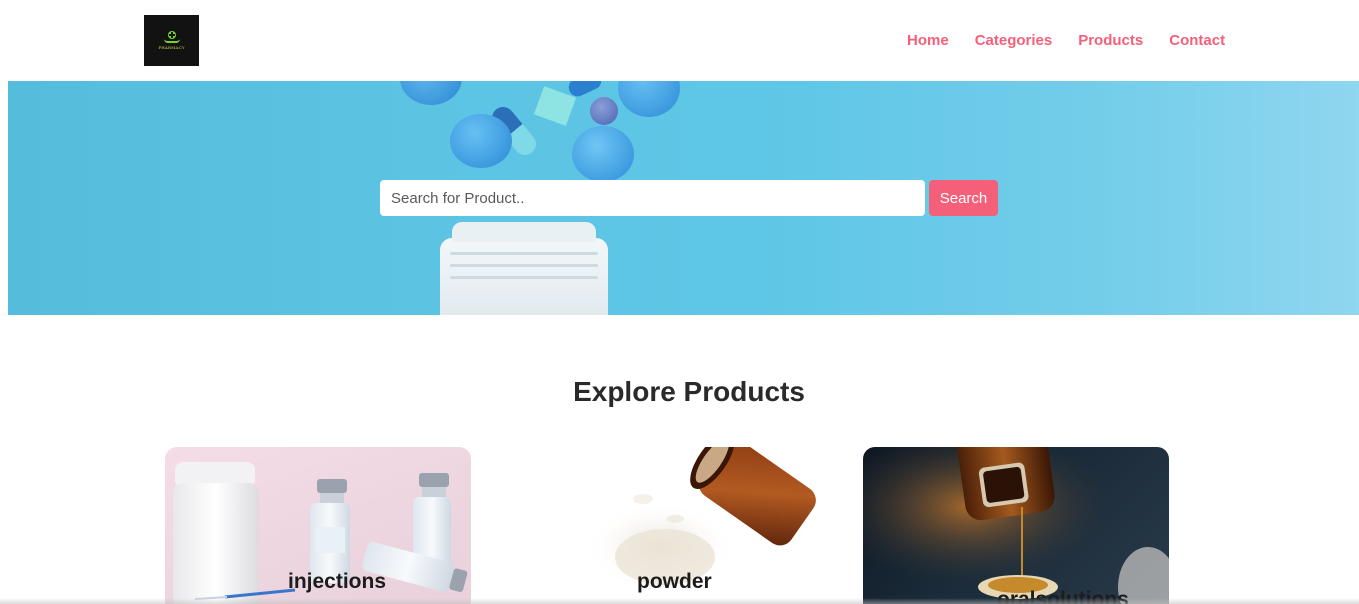 Image resolution: width=1359 pixels, height=604 pixels. Describe the element at coordinates (963, 198) in the screenshot. I see `search-button: Search` at that location.